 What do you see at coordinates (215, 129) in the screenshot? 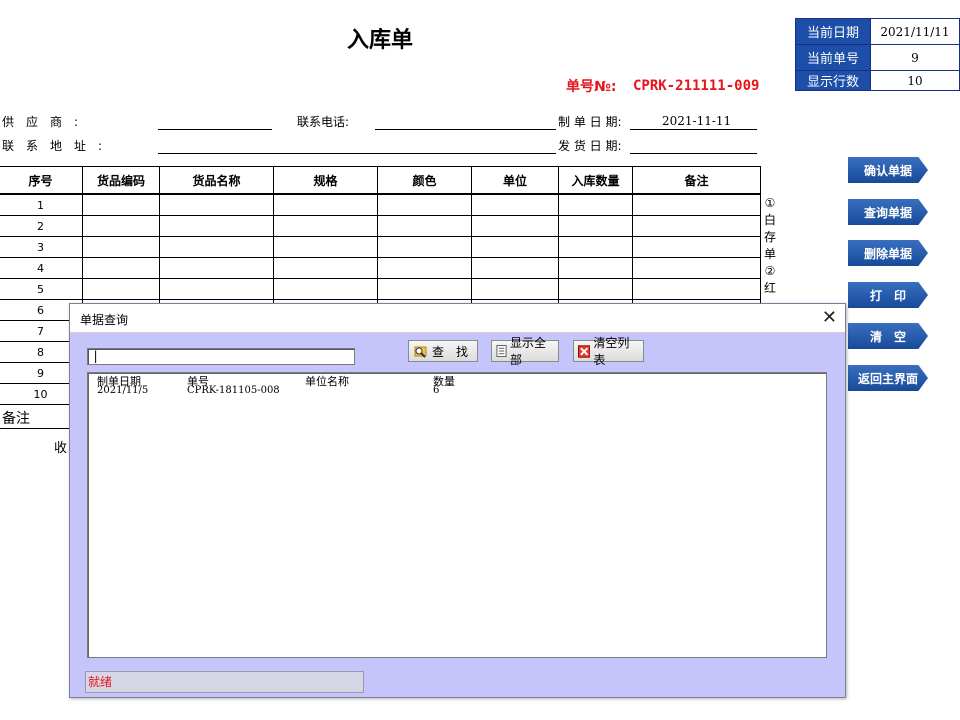
I see `supplier-field` at bounding box center [215, 129].